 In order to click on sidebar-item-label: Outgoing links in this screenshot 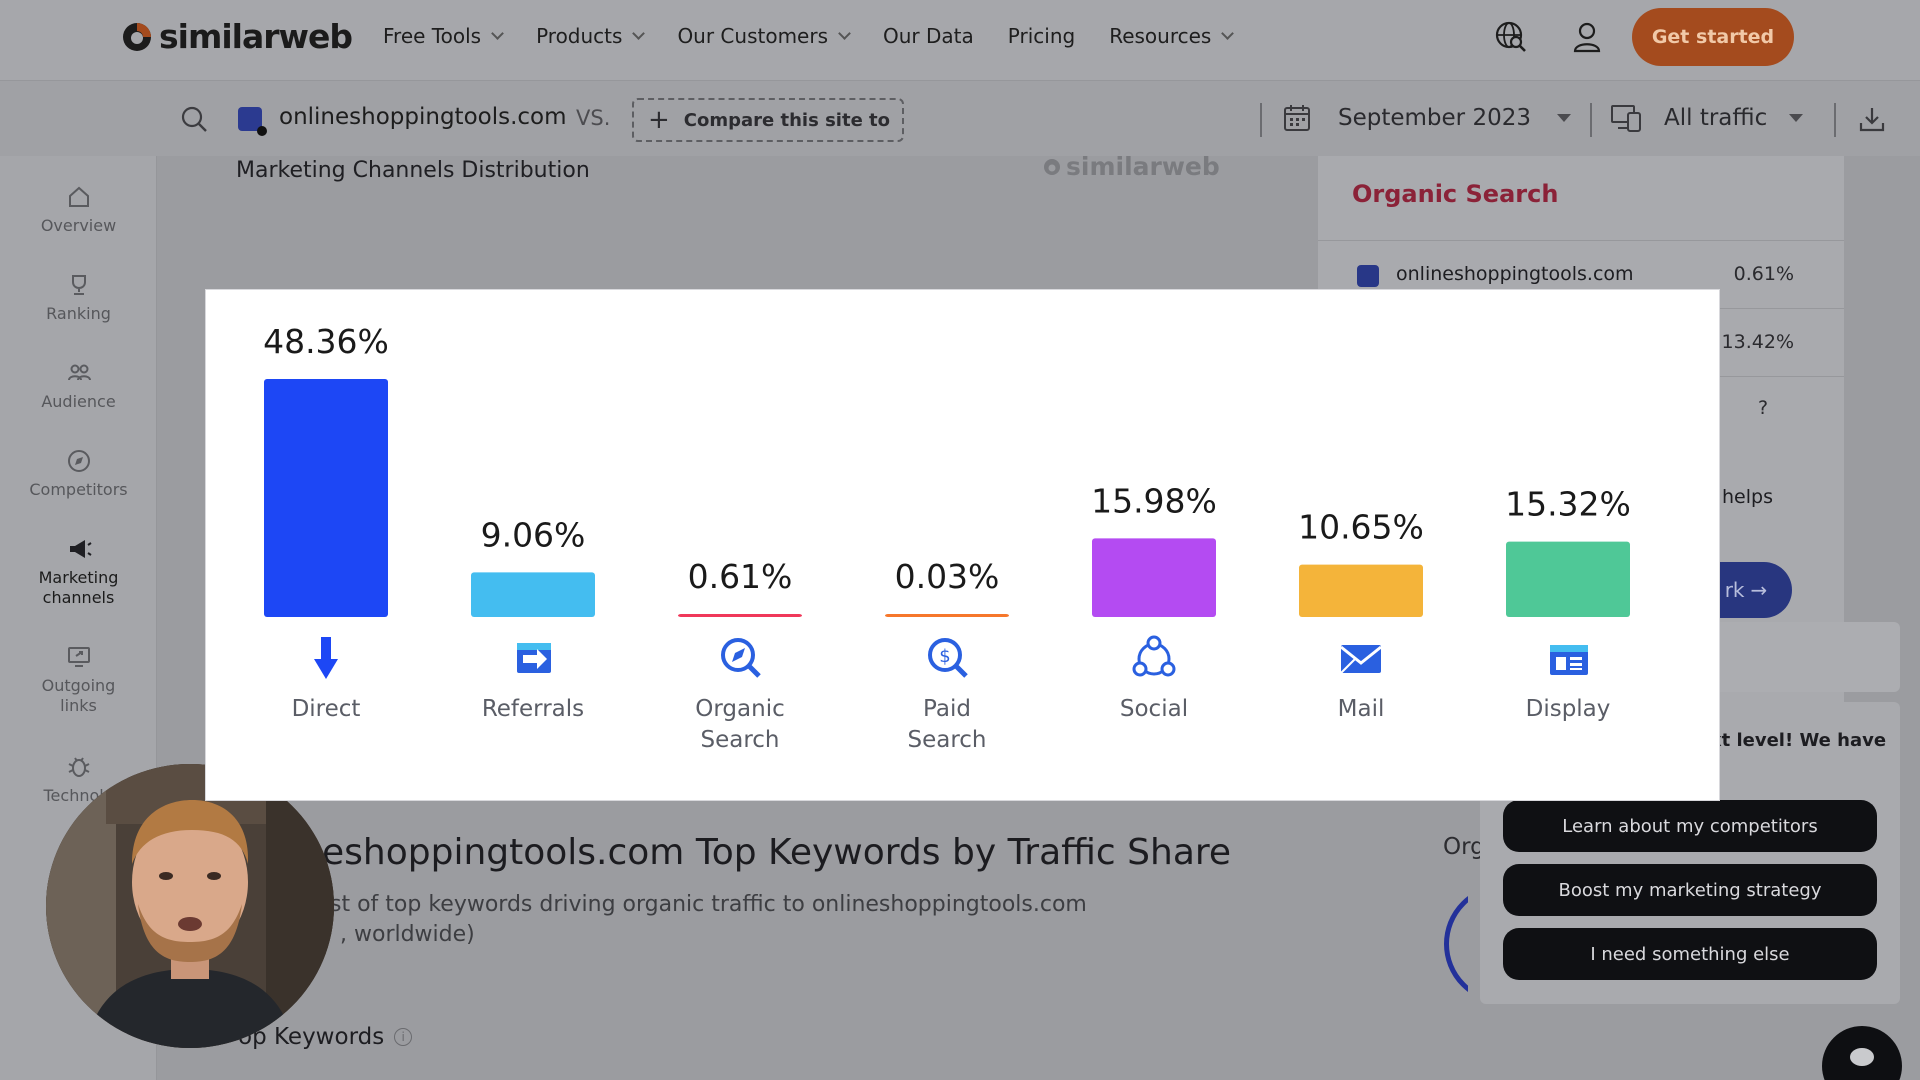, I will do `click(78, 695)`.